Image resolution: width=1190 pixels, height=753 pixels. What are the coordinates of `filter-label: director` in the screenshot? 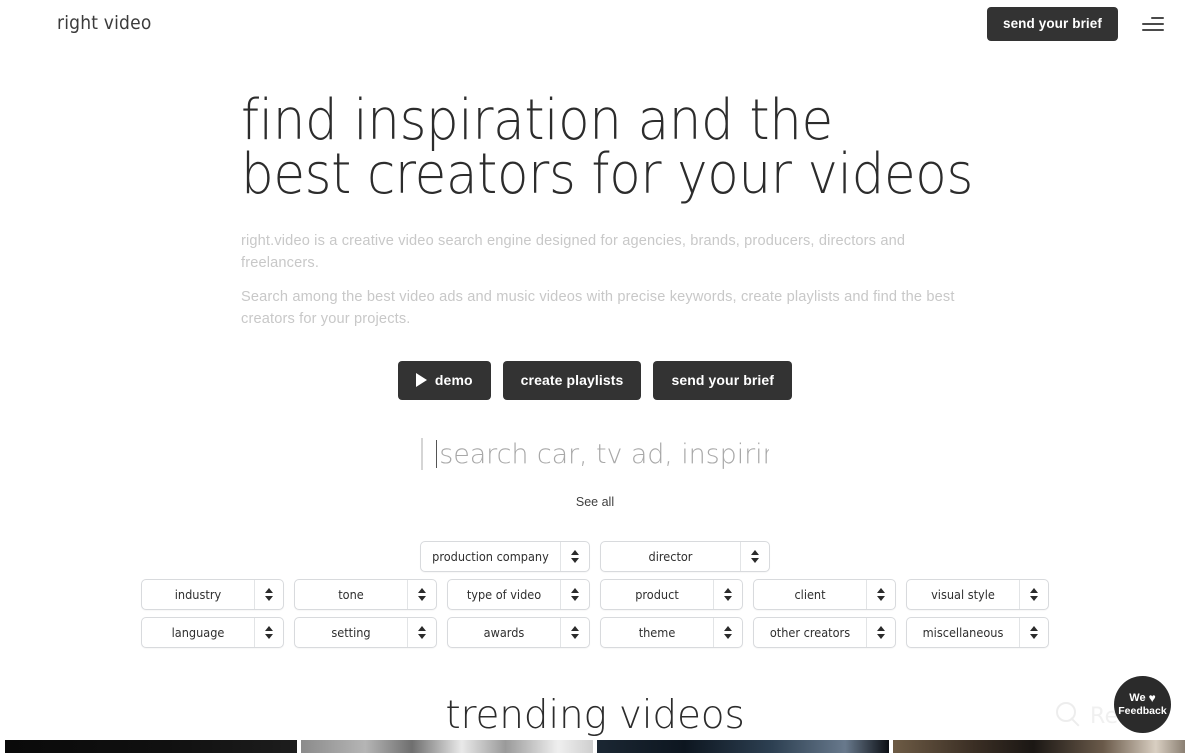 It's located at (670, 556).